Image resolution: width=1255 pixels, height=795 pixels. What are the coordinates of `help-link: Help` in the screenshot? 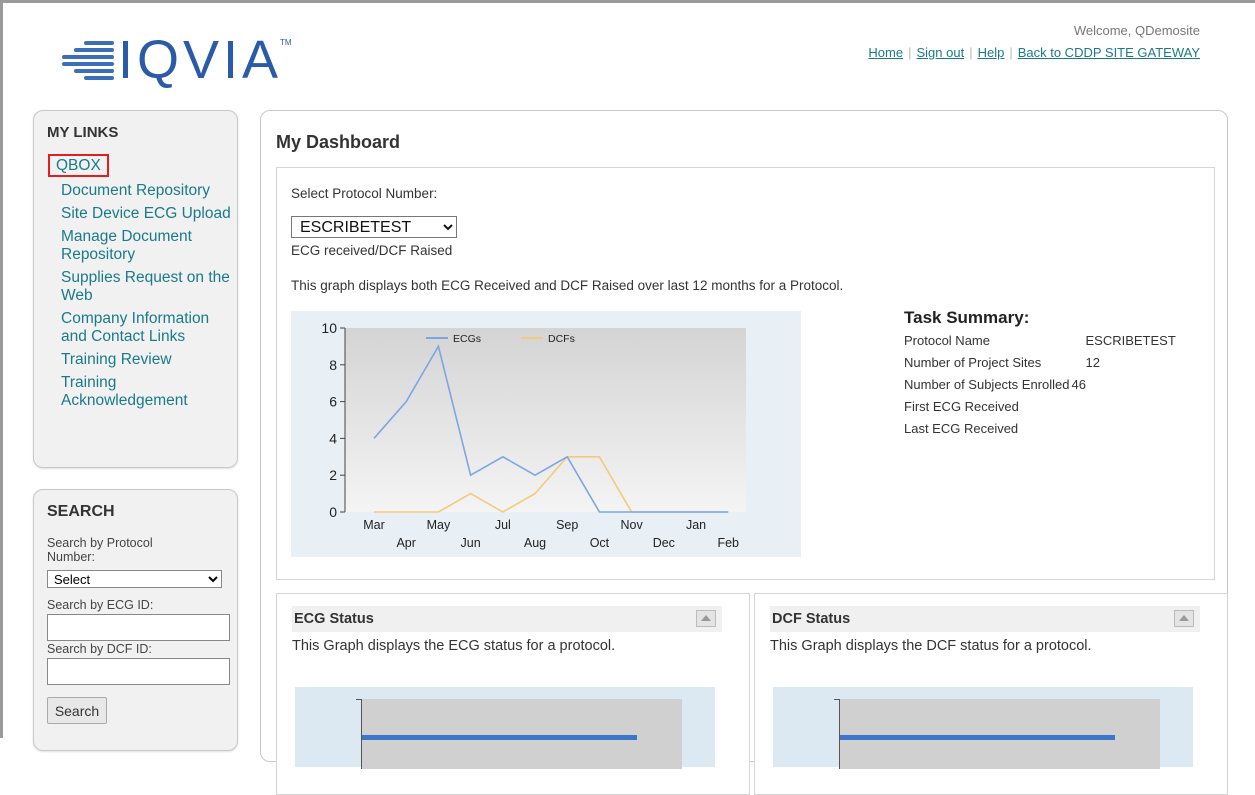 It's located at (991, 52).